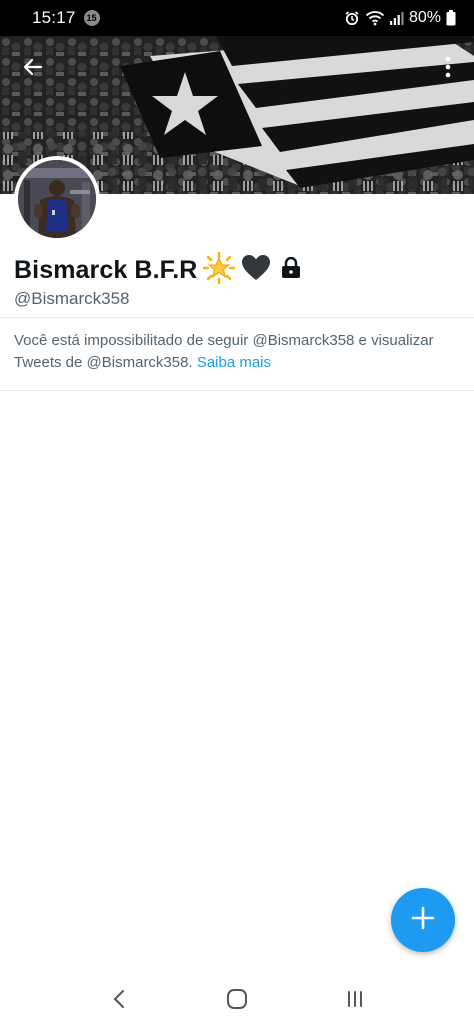 The width and height of the screenshot is (474, 1026). I want to click on back-button, so click(33, 69).